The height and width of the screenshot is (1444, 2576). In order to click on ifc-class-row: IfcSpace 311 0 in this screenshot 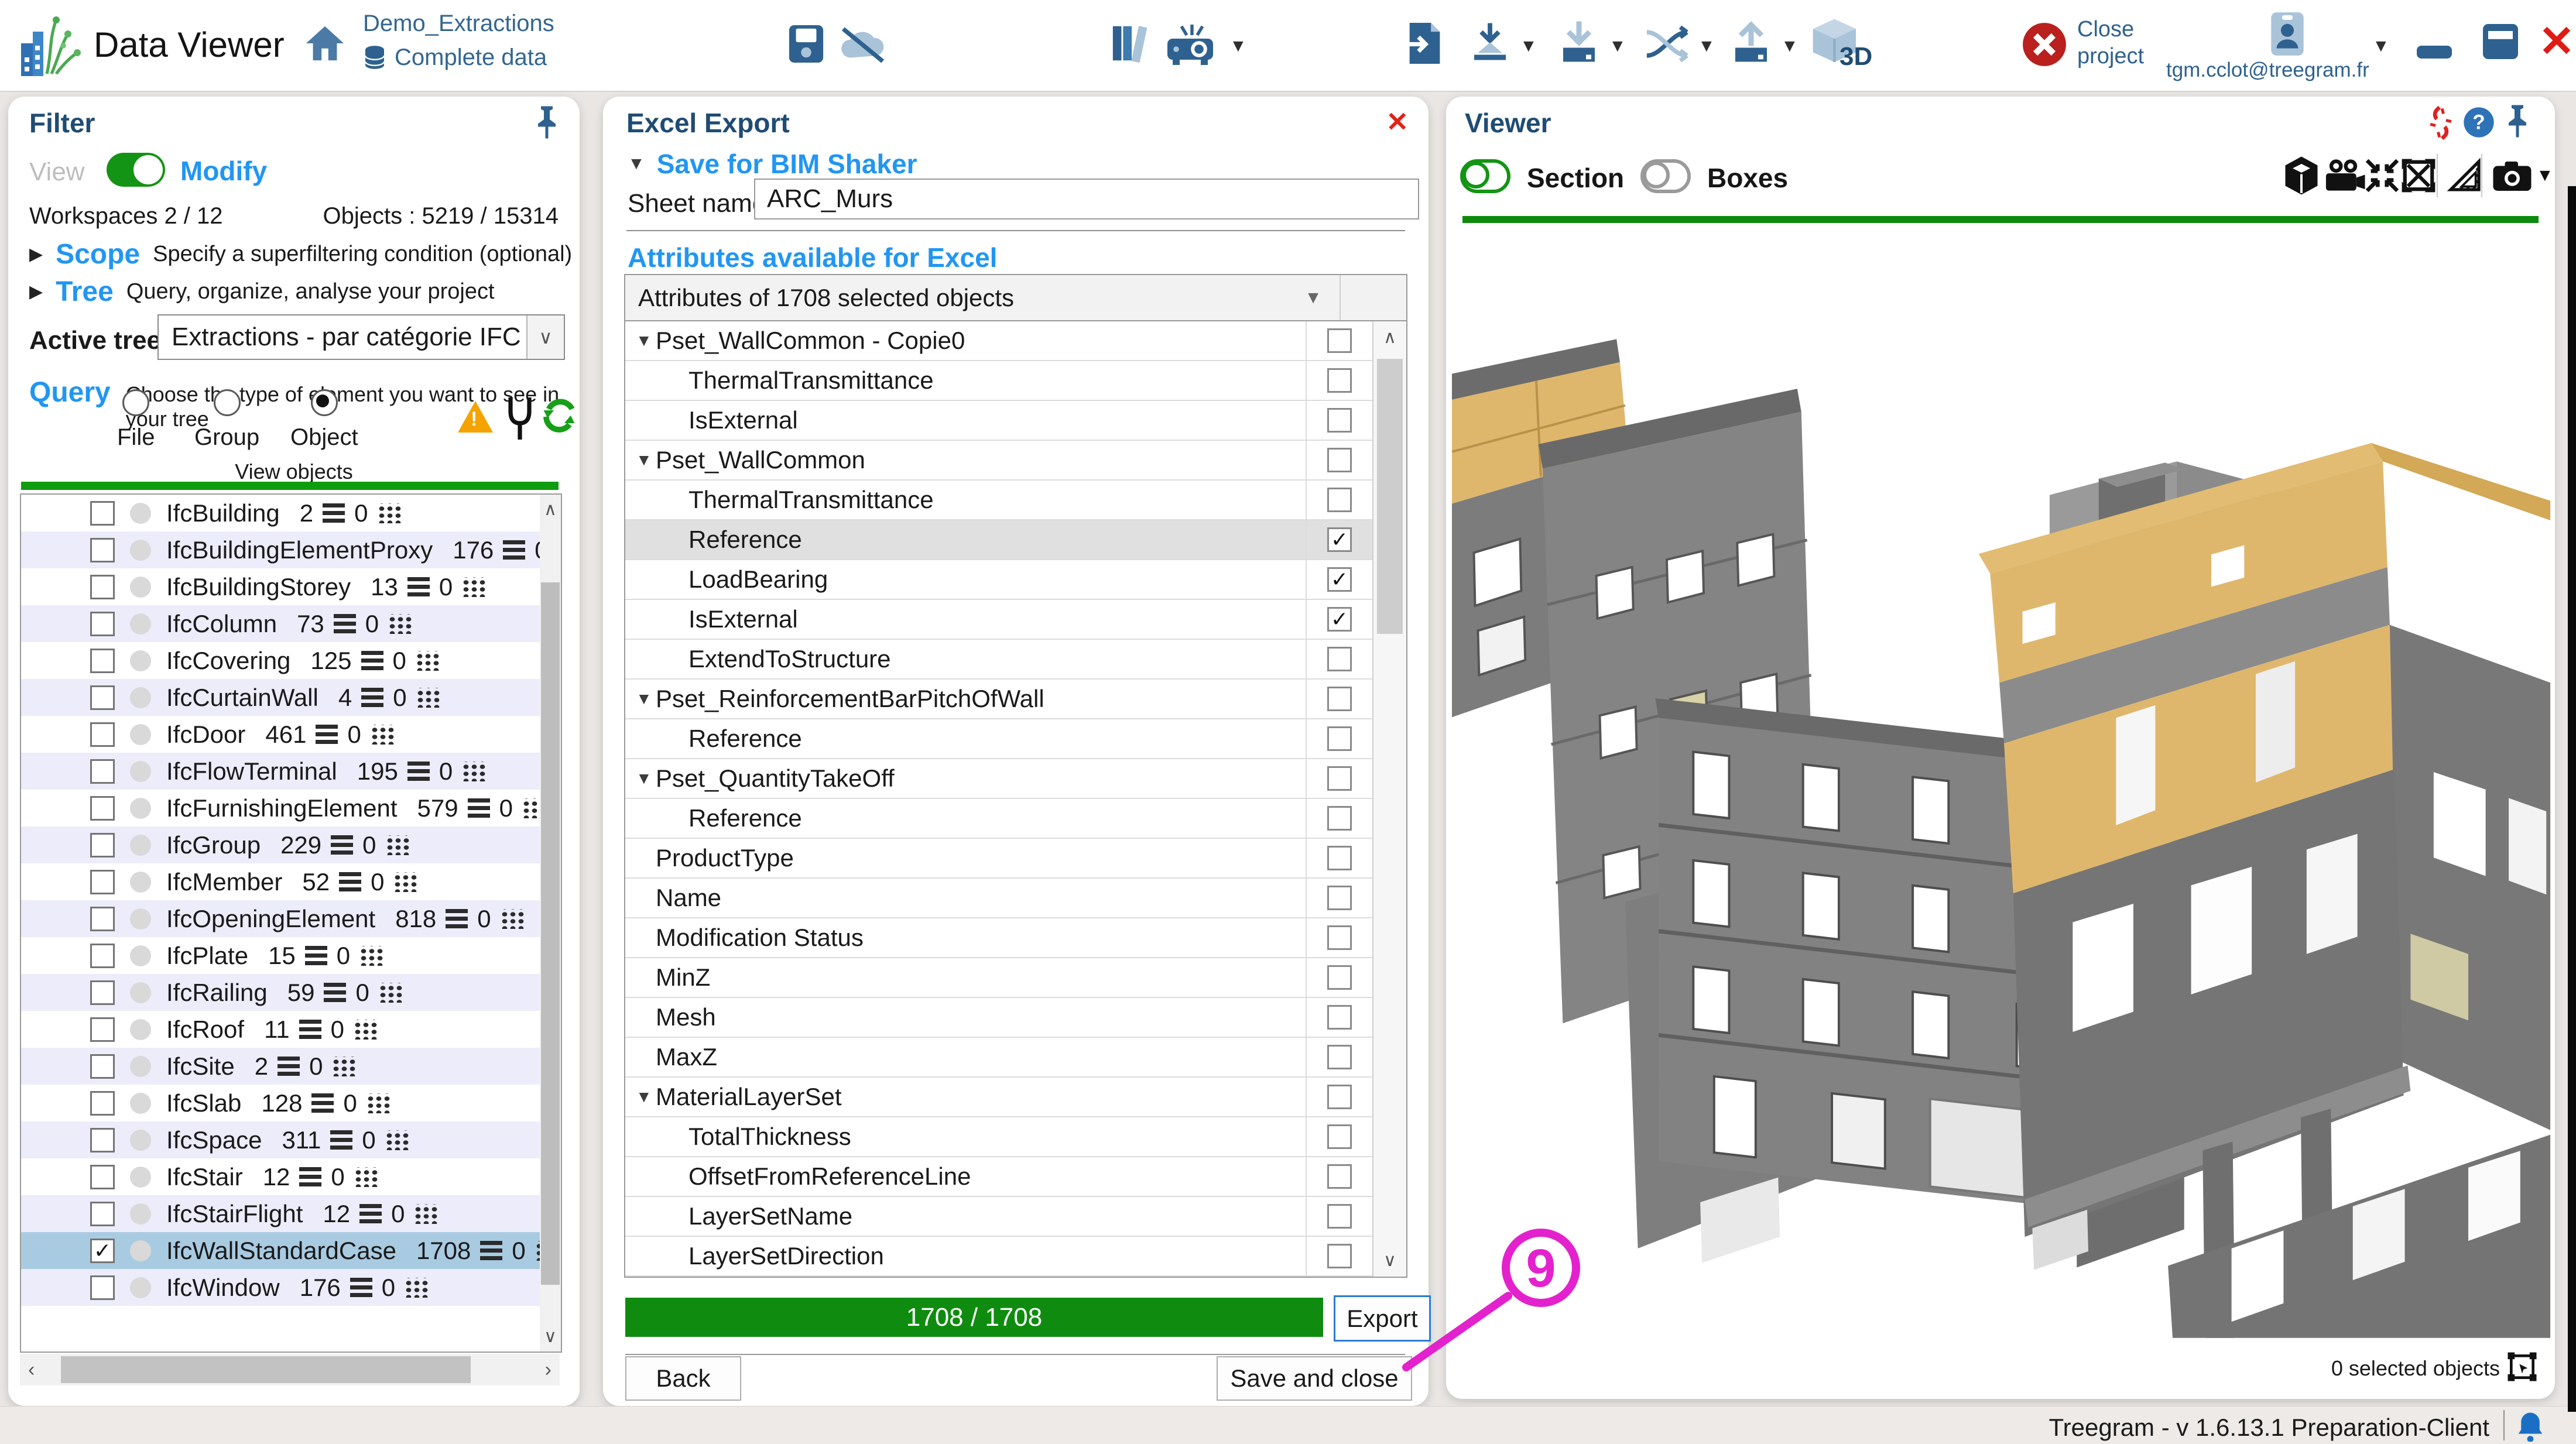, I will do `click(280, 1139)`.